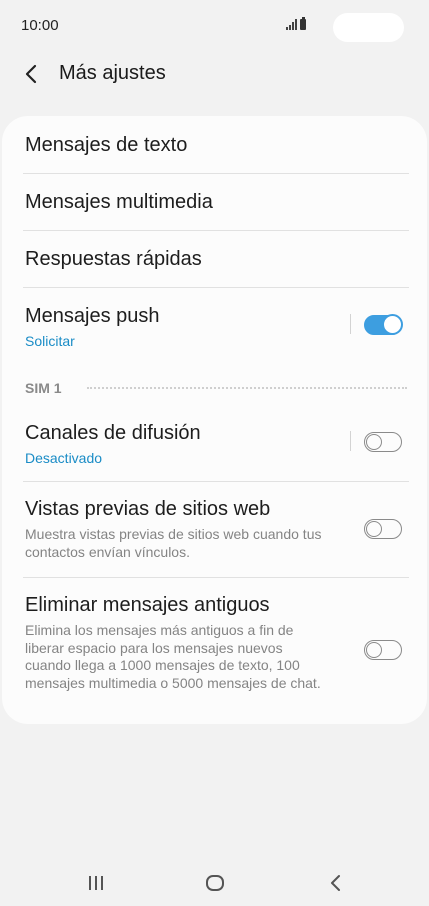 This screenshot has width=429, height=906. What do you see at coordinates (119, 202) in the screenshot?
I see `setting-label: Mensajes multimedia` at bounding box center [119, 202].